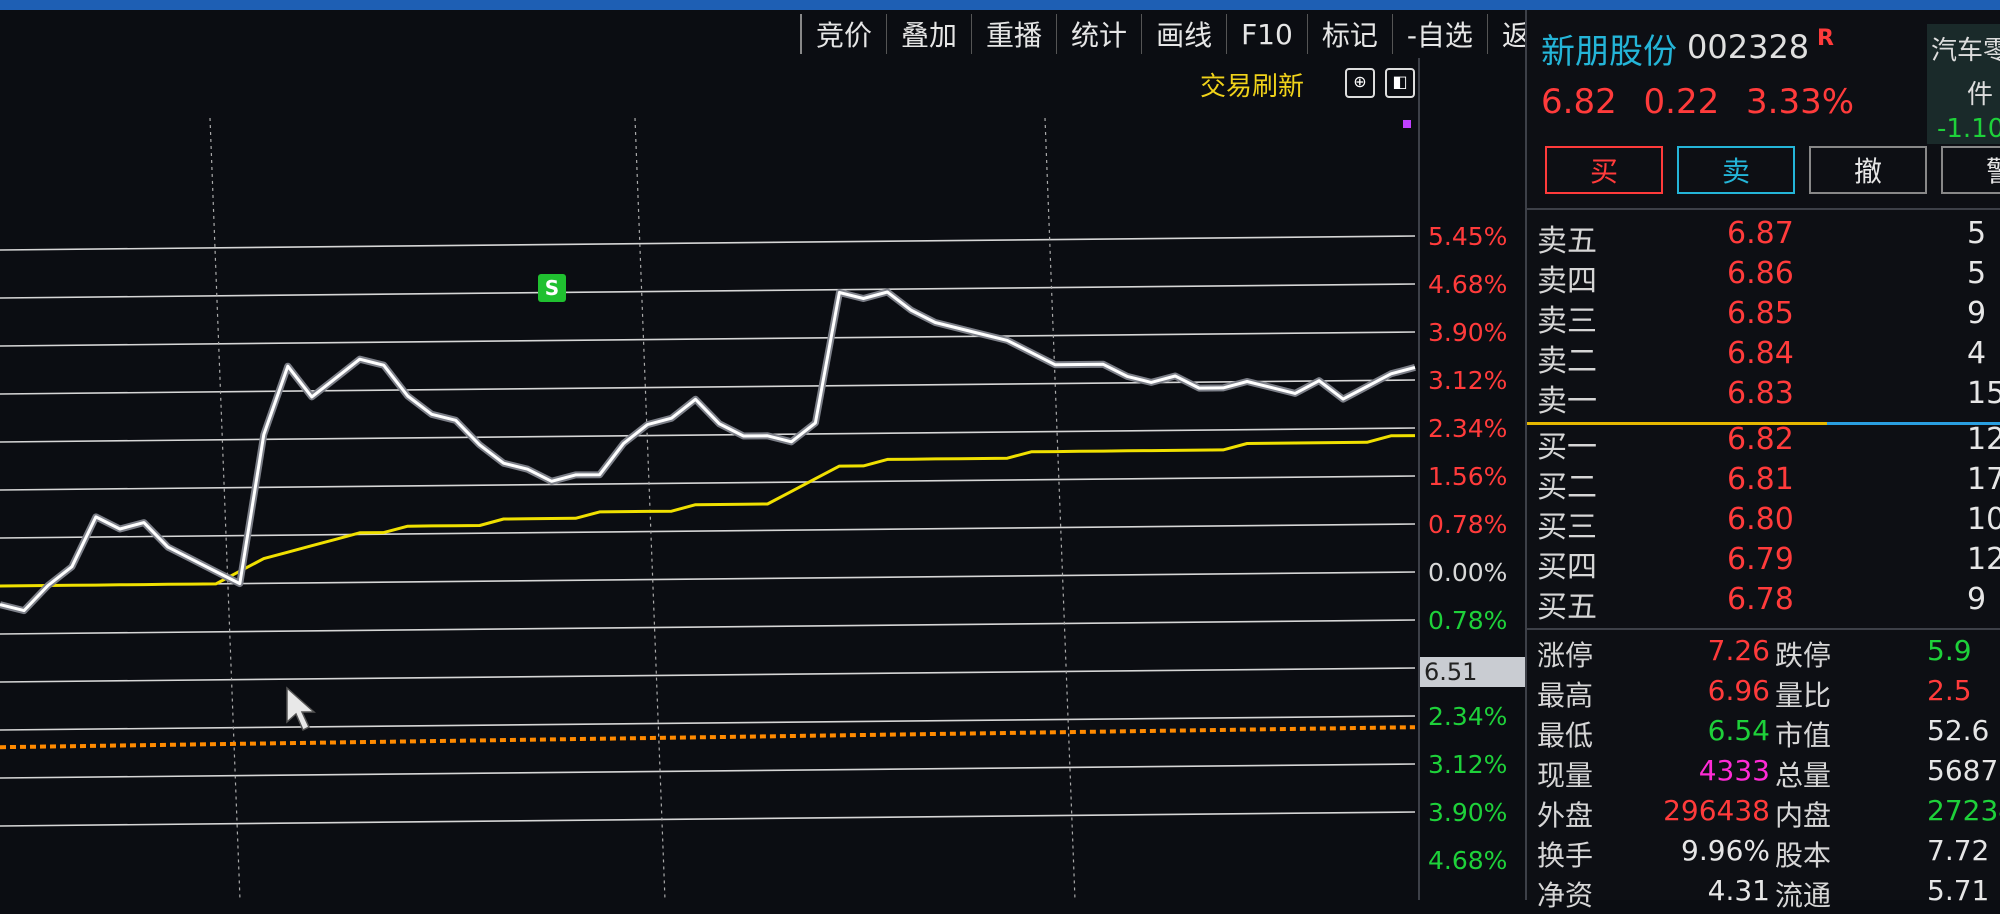 The height and width of the screenshot is (914, 2000). What do you see at coordinates (1760, 599) in the screenshot?
I see `order-price: 6.78` at bounding box center [1760, 599].